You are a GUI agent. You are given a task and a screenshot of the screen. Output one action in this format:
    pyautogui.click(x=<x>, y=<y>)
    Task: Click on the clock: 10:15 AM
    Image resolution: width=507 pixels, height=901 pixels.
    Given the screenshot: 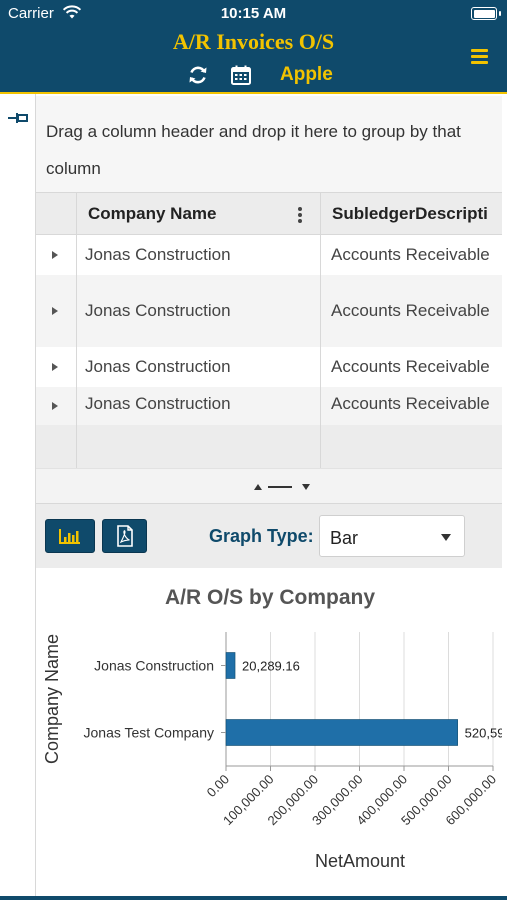 What is the action you would take?
    pyautogui.click(x=253, y=13)
    